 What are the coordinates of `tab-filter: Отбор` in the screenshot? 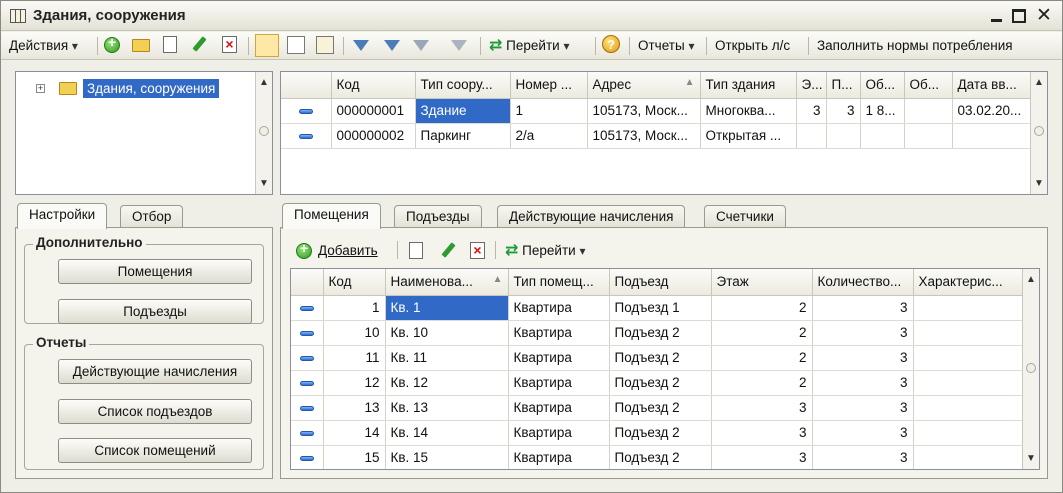 It's located at (152, 217).